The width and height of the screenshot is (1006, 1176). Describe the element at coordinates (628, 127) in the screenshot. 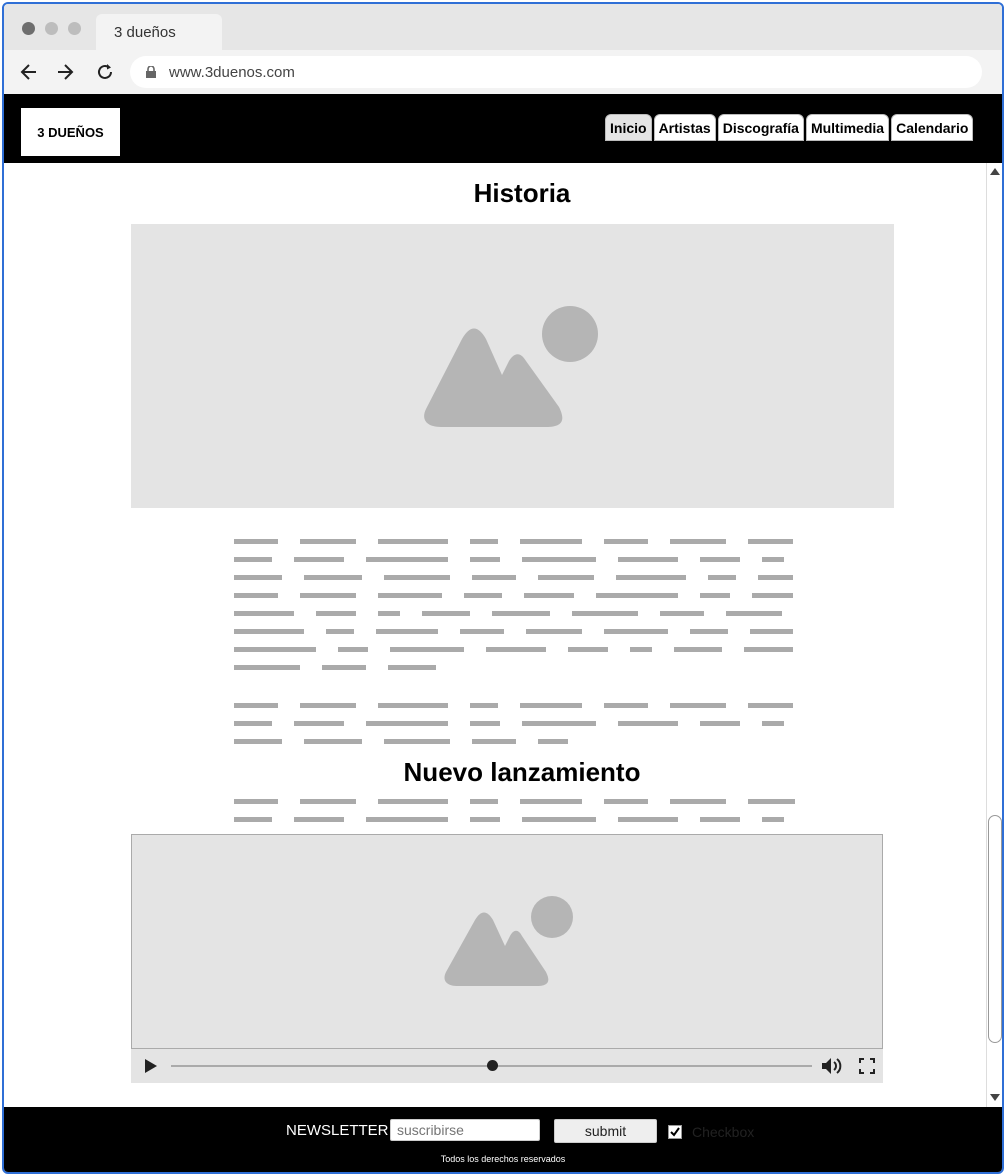

I see `nav-inicio: Inicio` at that location.